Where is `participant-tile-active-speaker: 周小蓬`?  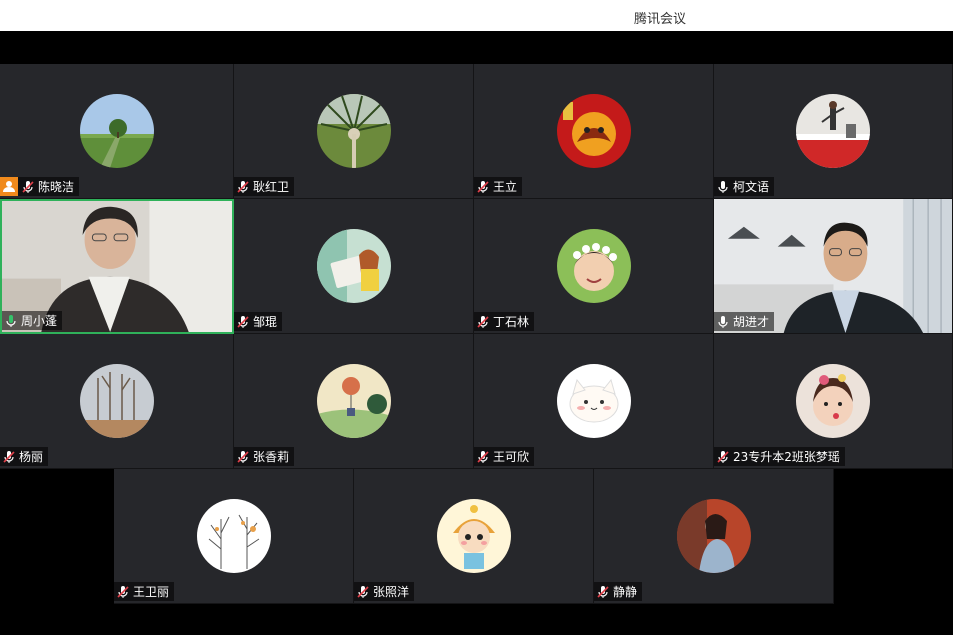 participant-tile-active-speaker: 周小蓬 is located at coordinates (117, 266).